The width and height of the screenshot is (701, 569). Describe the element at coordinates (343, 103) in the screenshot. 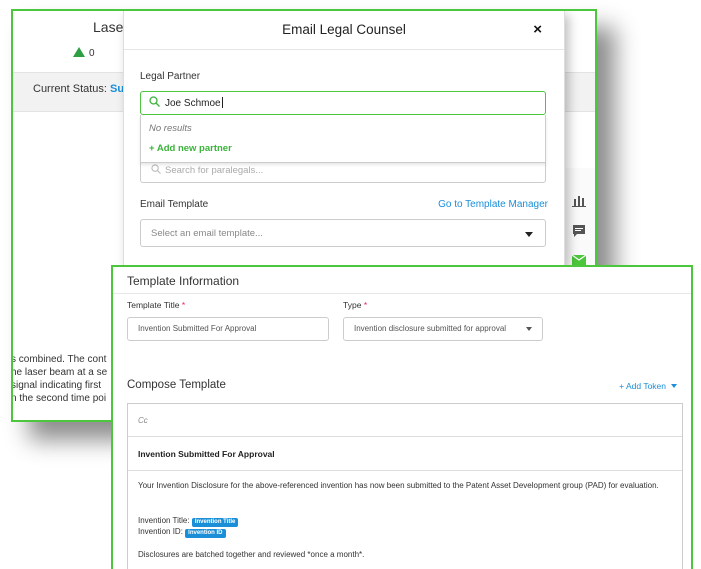

I see `legal-partner-search-input: Joe Schmoe` at that location.